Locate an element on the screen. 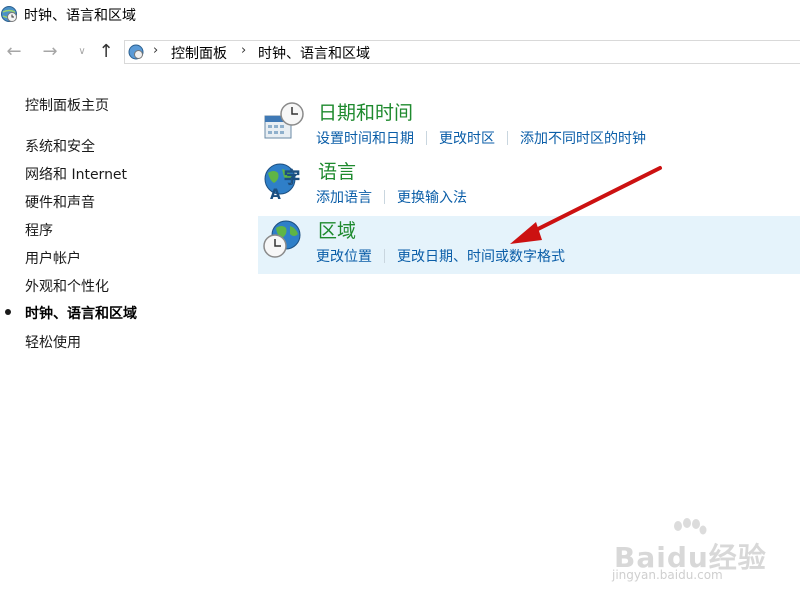 This screenshot has width=800, height=600. link-change-timezone: 更改时区 is located at coordinates (467, 138).